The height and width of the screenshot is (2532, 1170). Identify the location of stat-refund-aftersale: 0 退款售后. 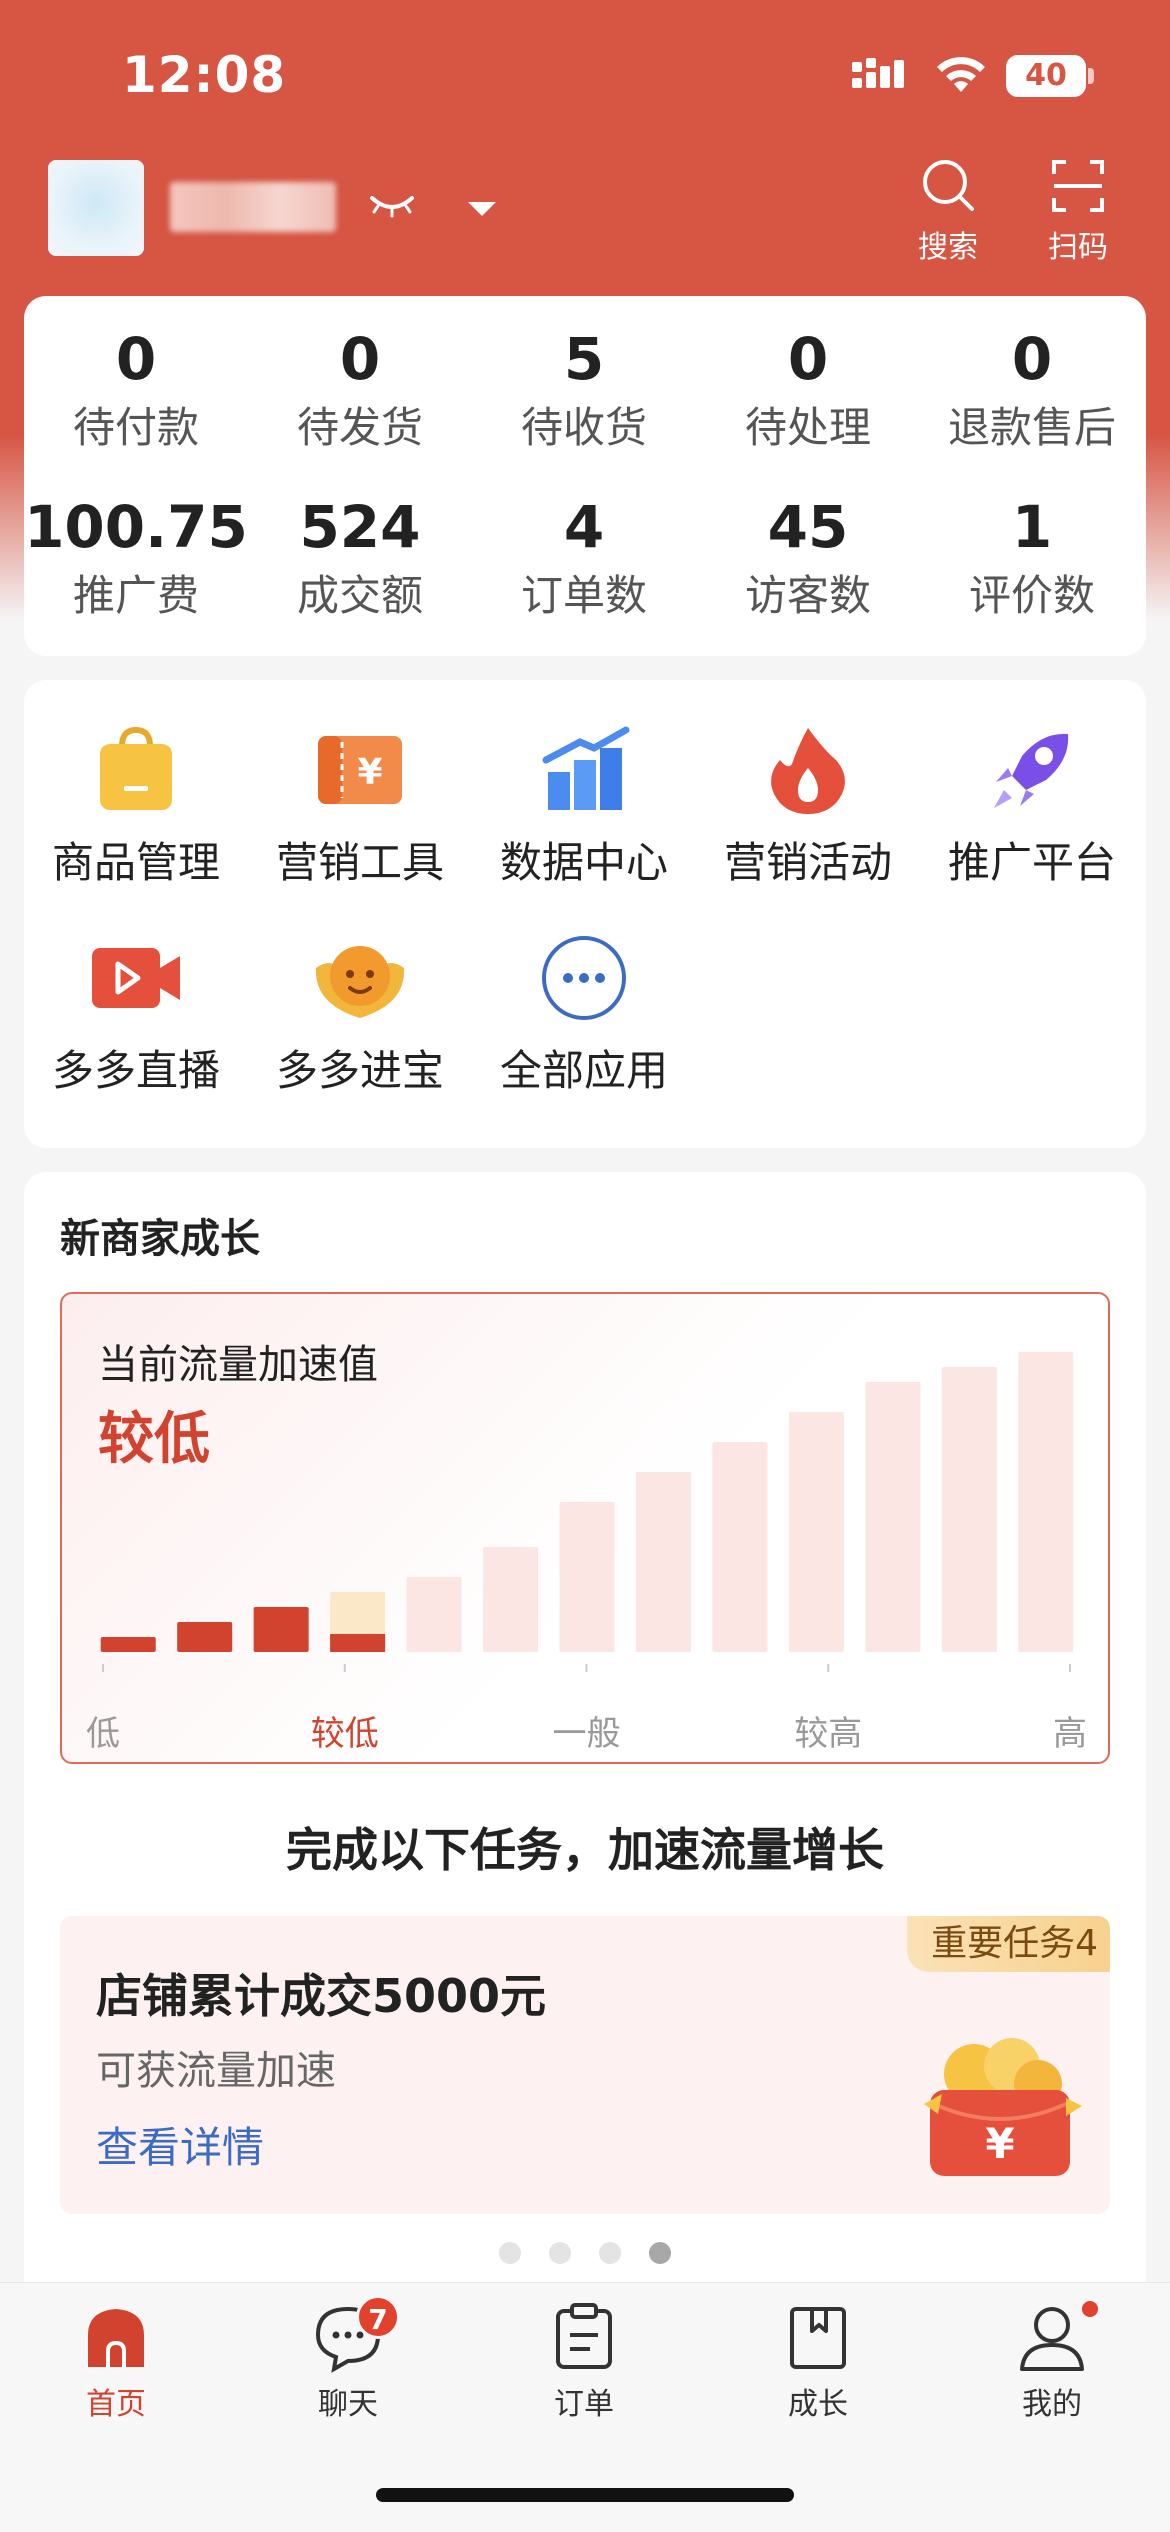
(1032, 390).